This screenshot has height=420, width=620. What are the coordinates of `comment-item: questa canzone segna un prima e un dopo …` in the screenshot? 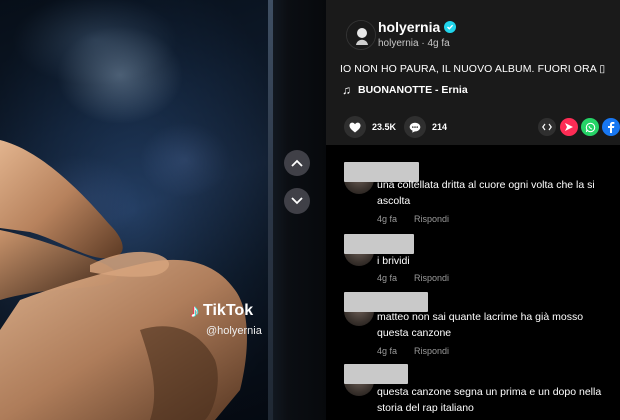 It's located at (473, 391).